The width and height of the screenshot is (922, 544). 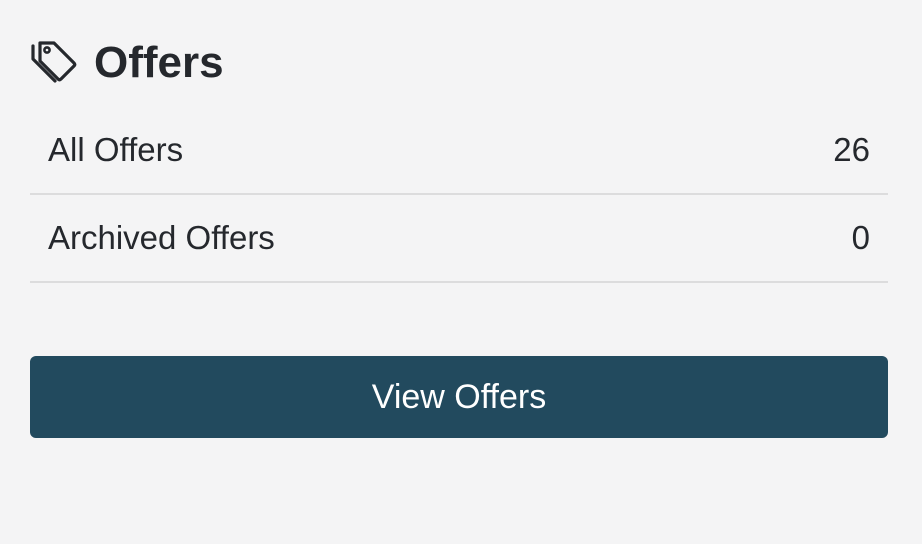 What do you see at coordinates (159, 62) in the screenshot?
I see `panel-title: Offers` at bounding box center [159, 62].